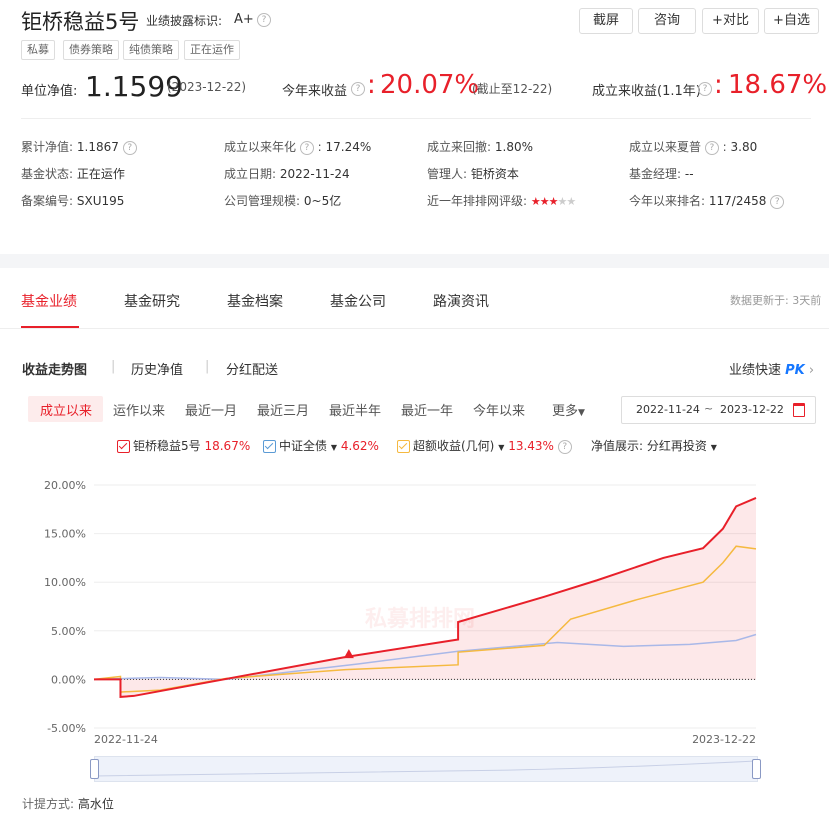  I want to click on nav-label: 单位净值:, so click(49, 91).